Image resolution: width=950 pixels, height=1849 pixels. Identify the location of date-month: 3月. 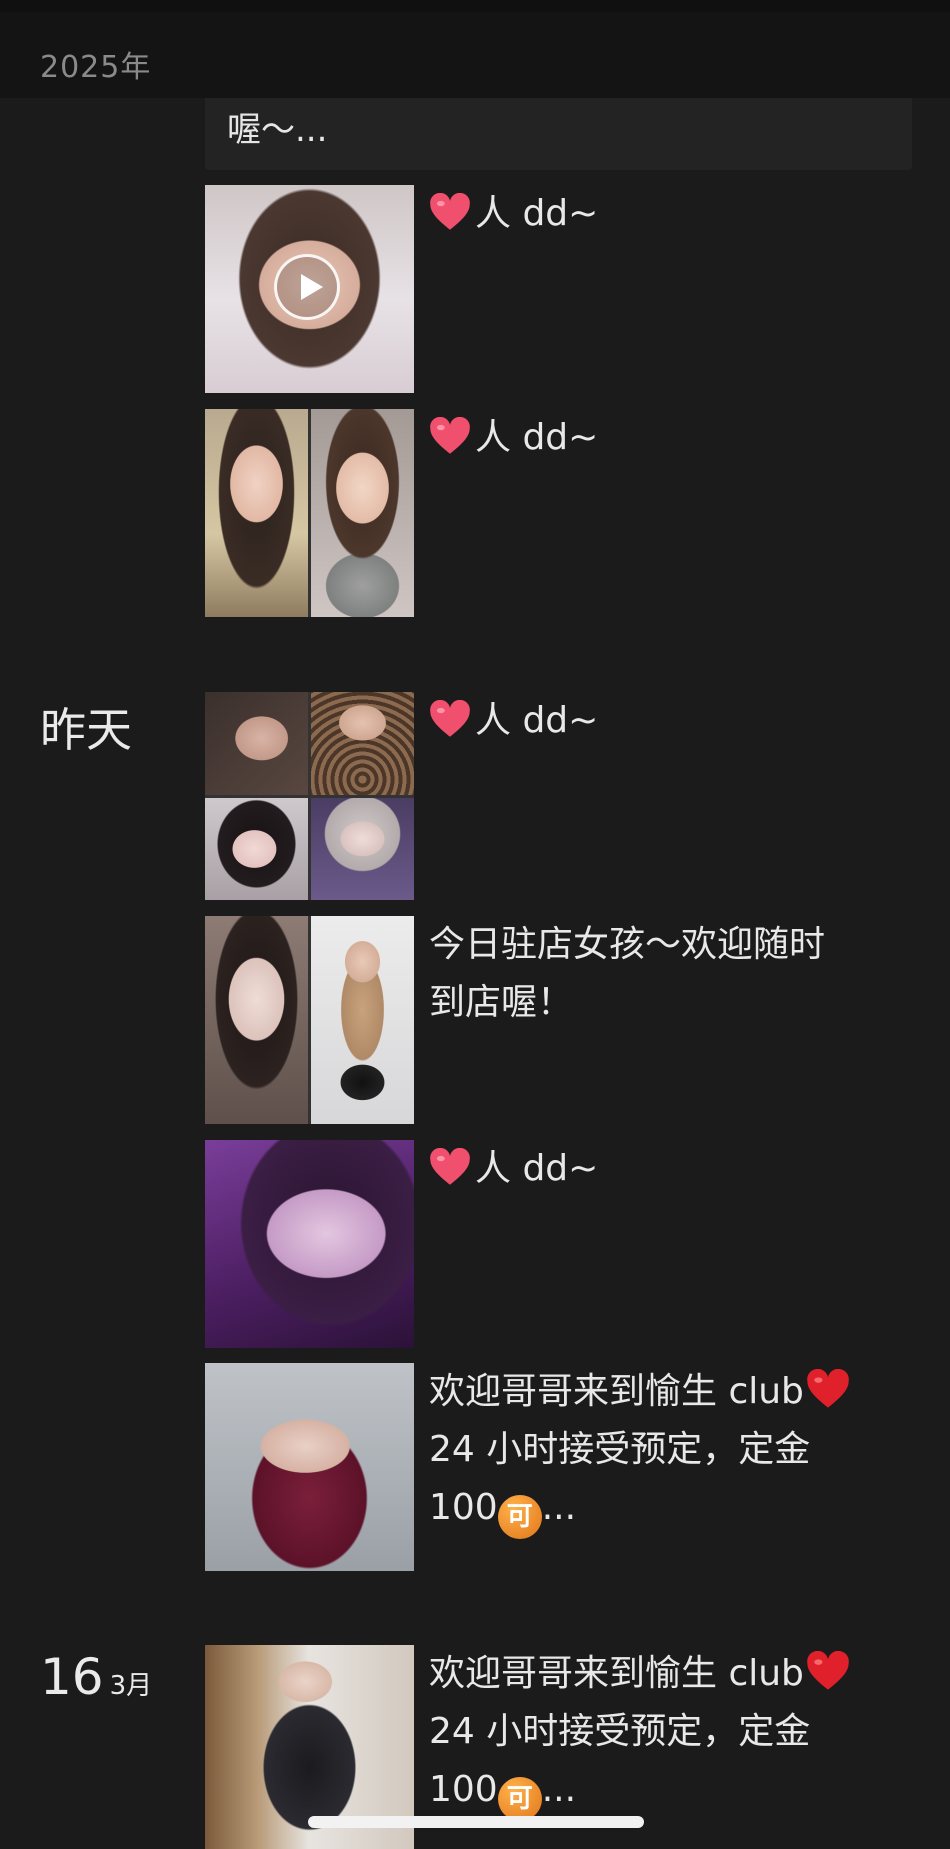
(131, 1686).